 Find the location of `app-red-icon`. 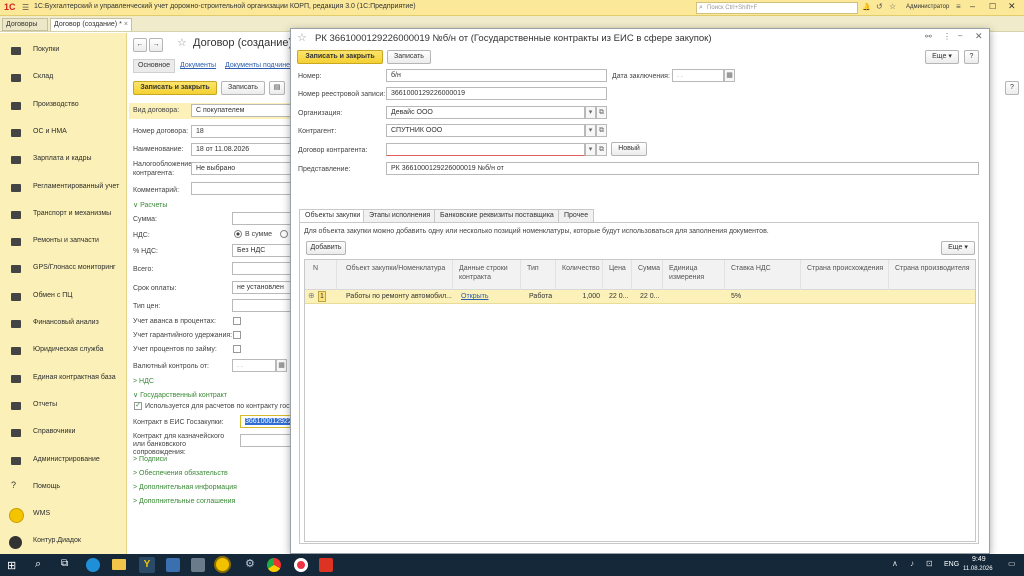

app-red-icon is located at coordinates (326, 565).